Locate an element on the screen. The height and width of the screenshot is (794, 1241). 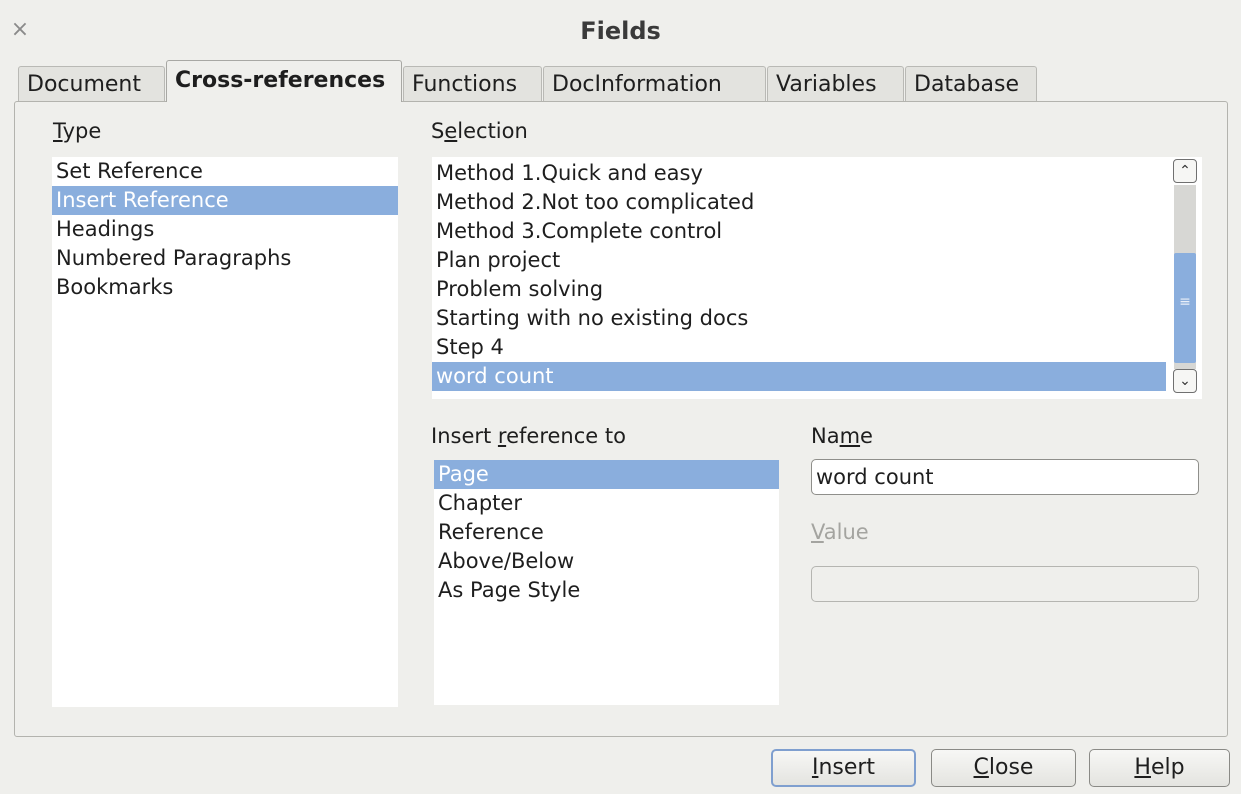
name-input is located at coordinates (1005, 477).